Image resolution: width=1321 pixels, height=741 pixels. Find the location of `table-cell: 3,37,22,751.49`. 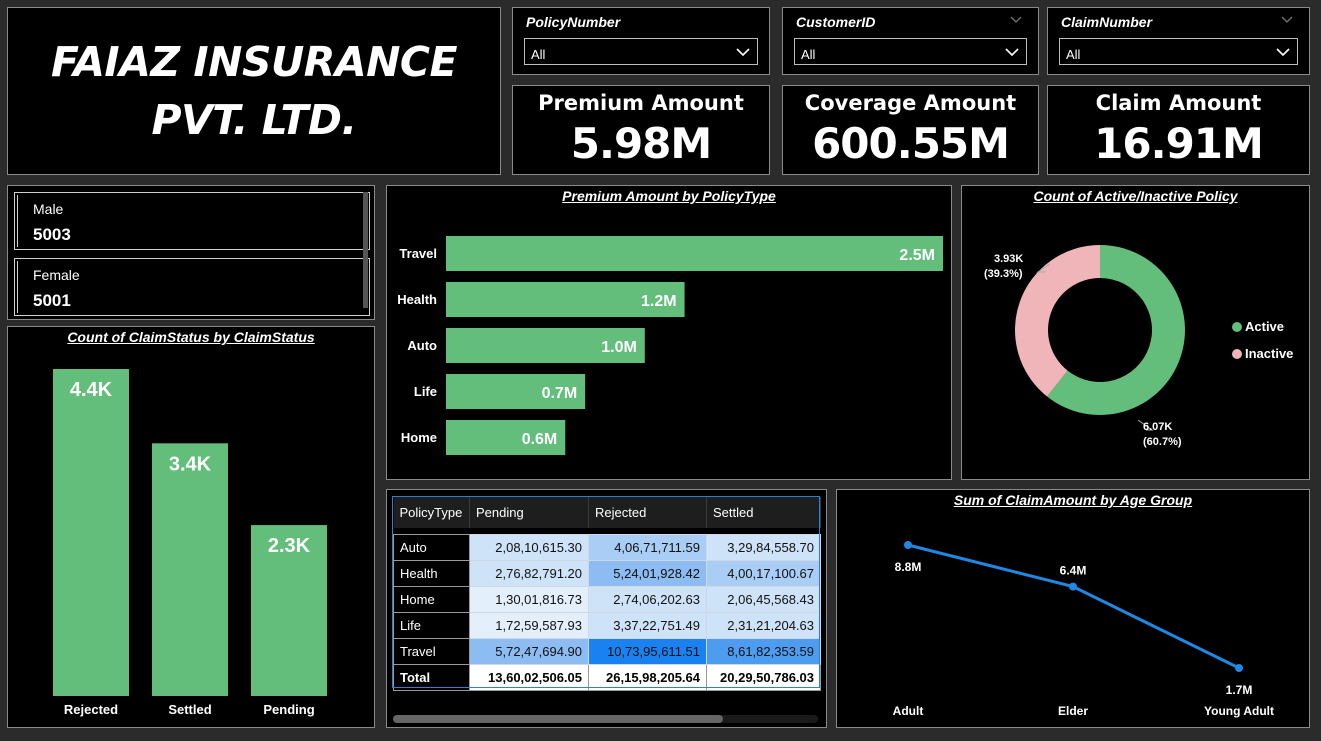

table-cell: 3,37,22,751.49 is located at coordinates (647, 625).